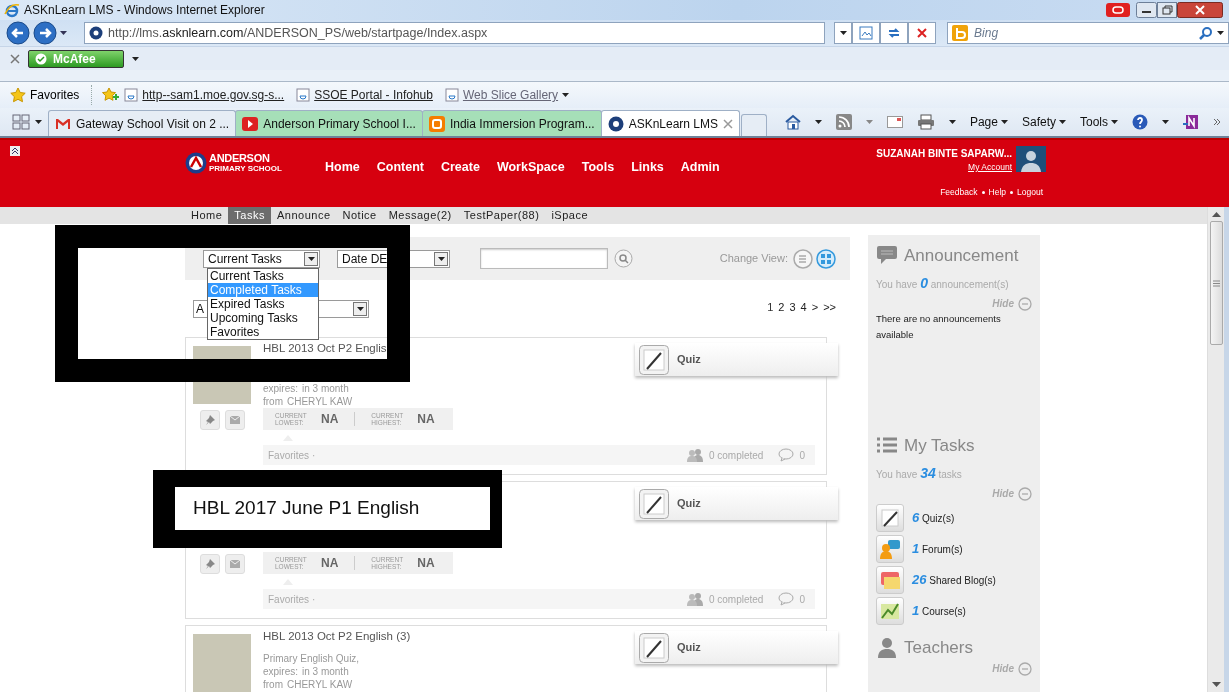 The width and height of the screenshot is (1229, 692). I want to click on window-title: ASKnLearn LMS - Windows Internet Explorer, so click(144, 10).